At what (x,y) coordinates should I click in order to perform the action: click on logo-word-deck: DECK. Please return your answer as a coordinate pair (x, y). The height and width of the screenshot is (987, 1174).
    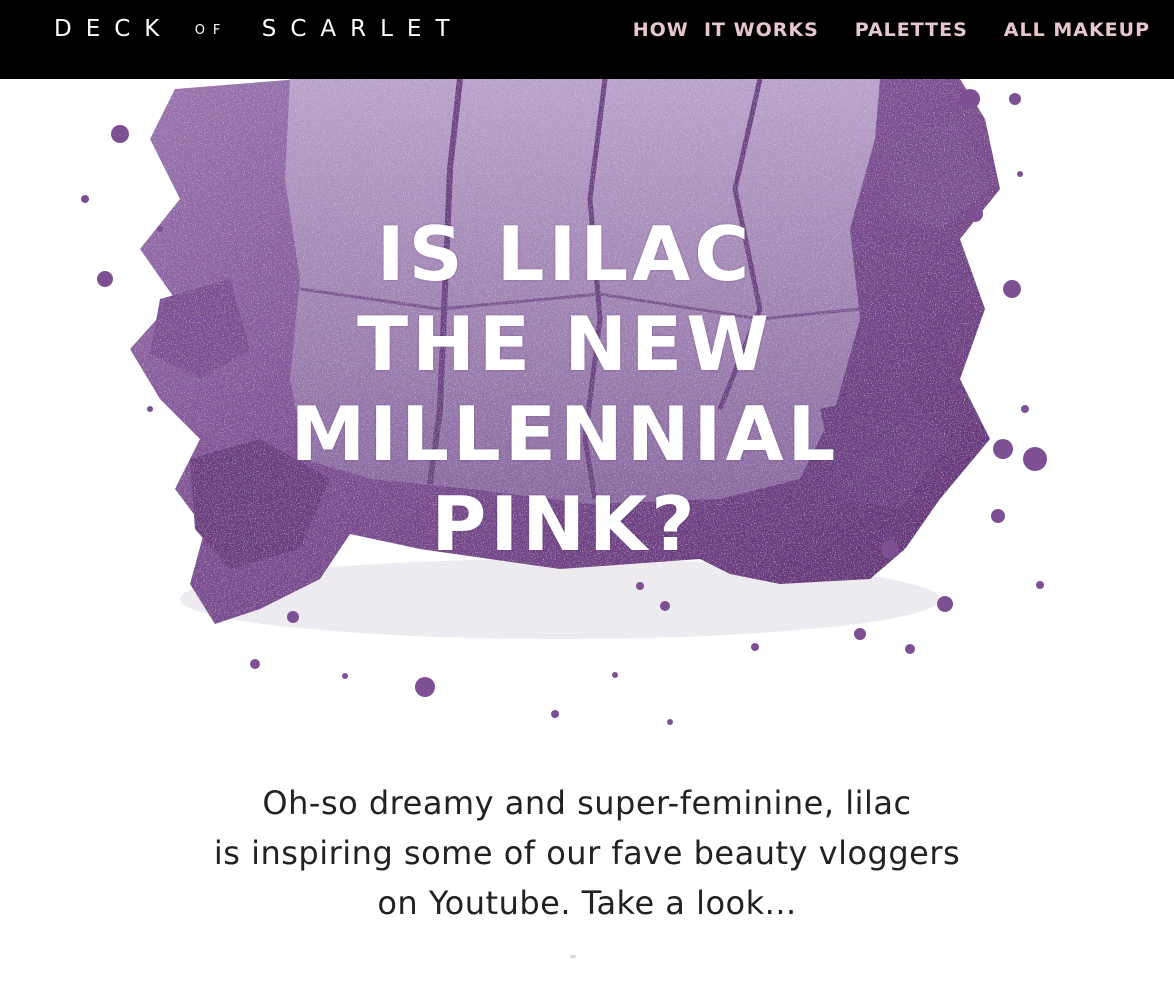
    Looking at the image, I should click on (114, 29).